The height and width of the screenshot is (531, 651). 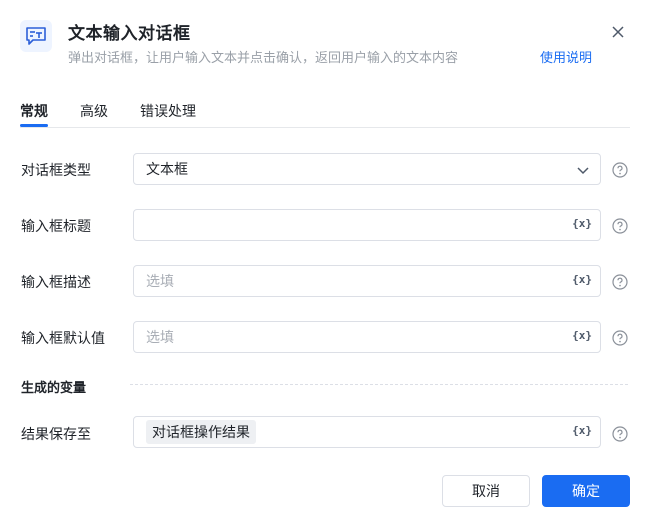 What do you see at coordinates (54, 388) in the screenshot?
I see `output-section-label: 生成的变量` at bounding box center [54, 388].